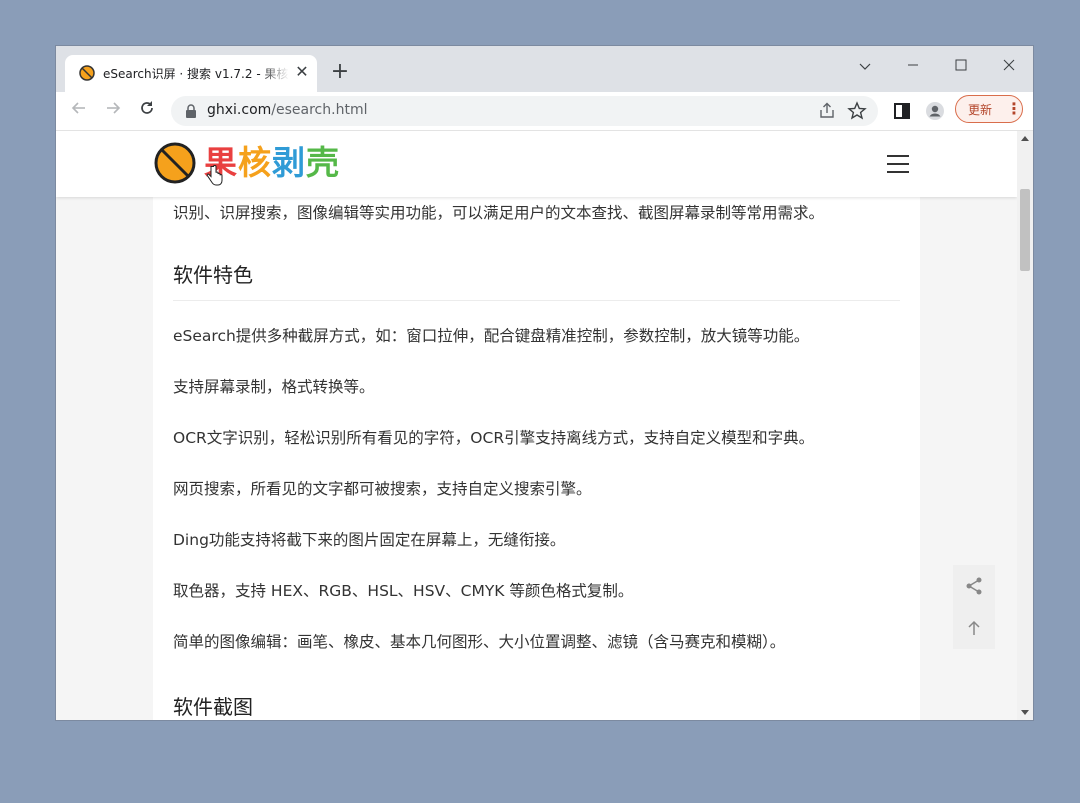 The image size is (1080, 803). Describe the element at coordinates (536, 300) in the screenshot. I see `heading-divider` at that location.